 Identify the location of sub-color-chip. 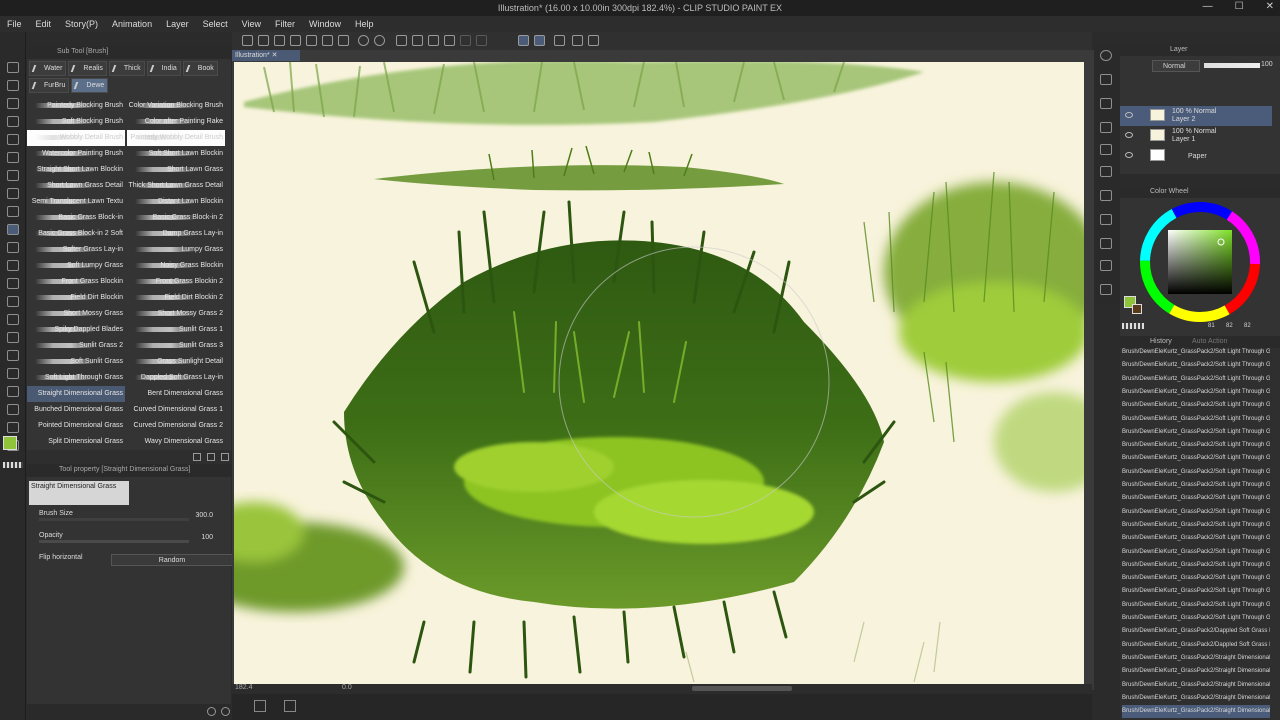
(1137, 309).